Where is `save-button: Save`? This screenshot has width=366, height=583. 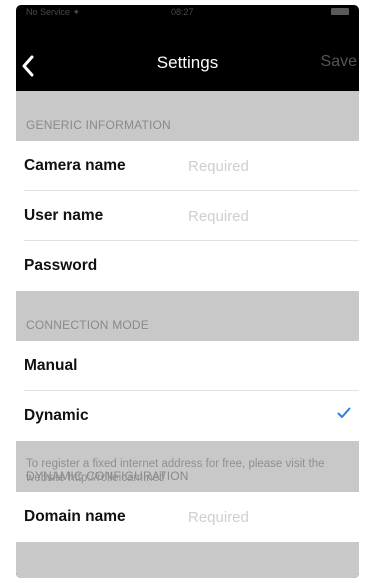 save-button: Save is located at coordinates (339, 62).